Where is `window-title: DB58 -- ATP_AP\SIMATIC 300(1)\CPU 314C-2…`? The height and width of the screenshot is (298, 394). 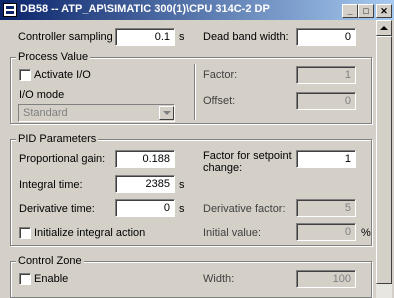
window-title: DB58 -- ATP_AP\SIMATIC 300(1)\CPU 314C-2… is located at coordinates (145, 9).